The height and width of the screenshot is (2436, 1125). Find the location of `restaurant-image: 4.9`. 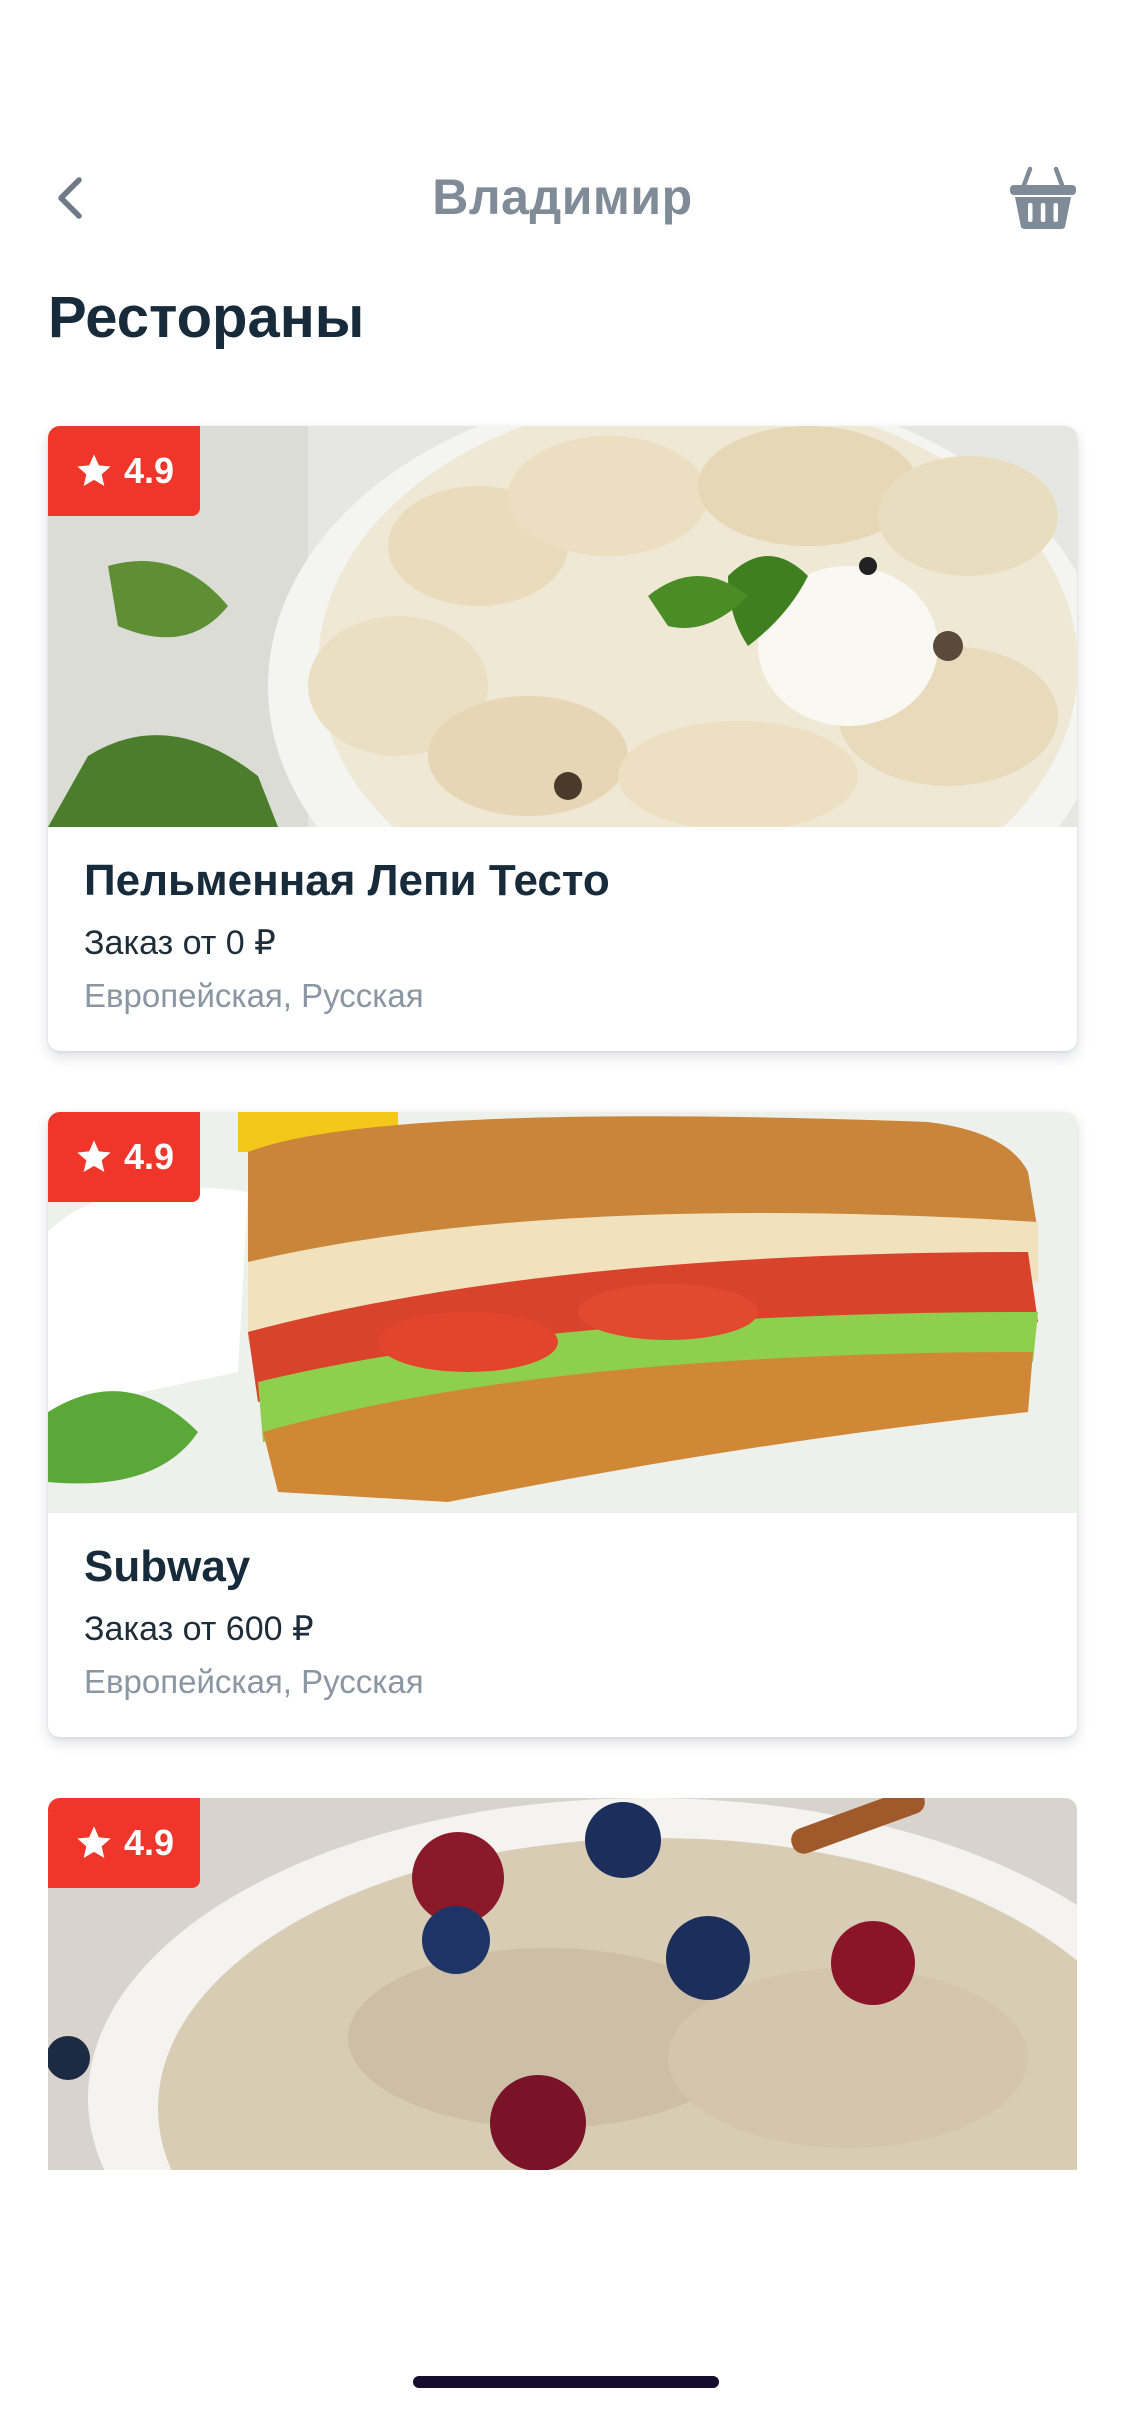

restaurant-image: 4.9 is located at coordinates (562, 1984).